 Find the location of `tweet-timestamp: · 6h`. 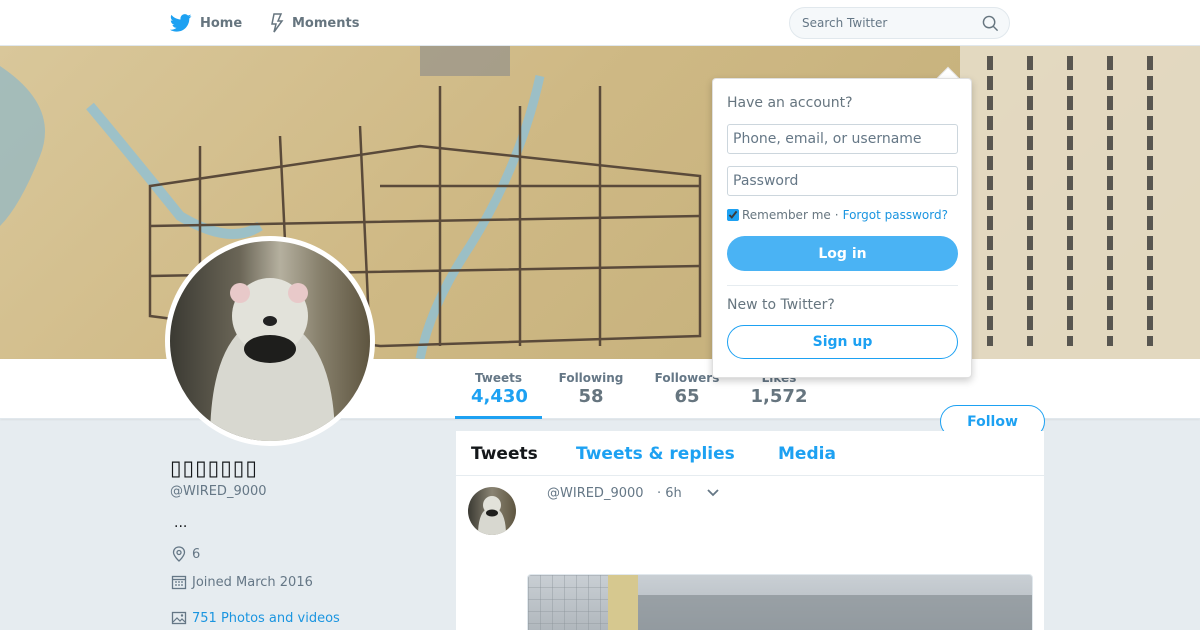

tweet-timestamp: · 6h is located at coordinates (669, 493).